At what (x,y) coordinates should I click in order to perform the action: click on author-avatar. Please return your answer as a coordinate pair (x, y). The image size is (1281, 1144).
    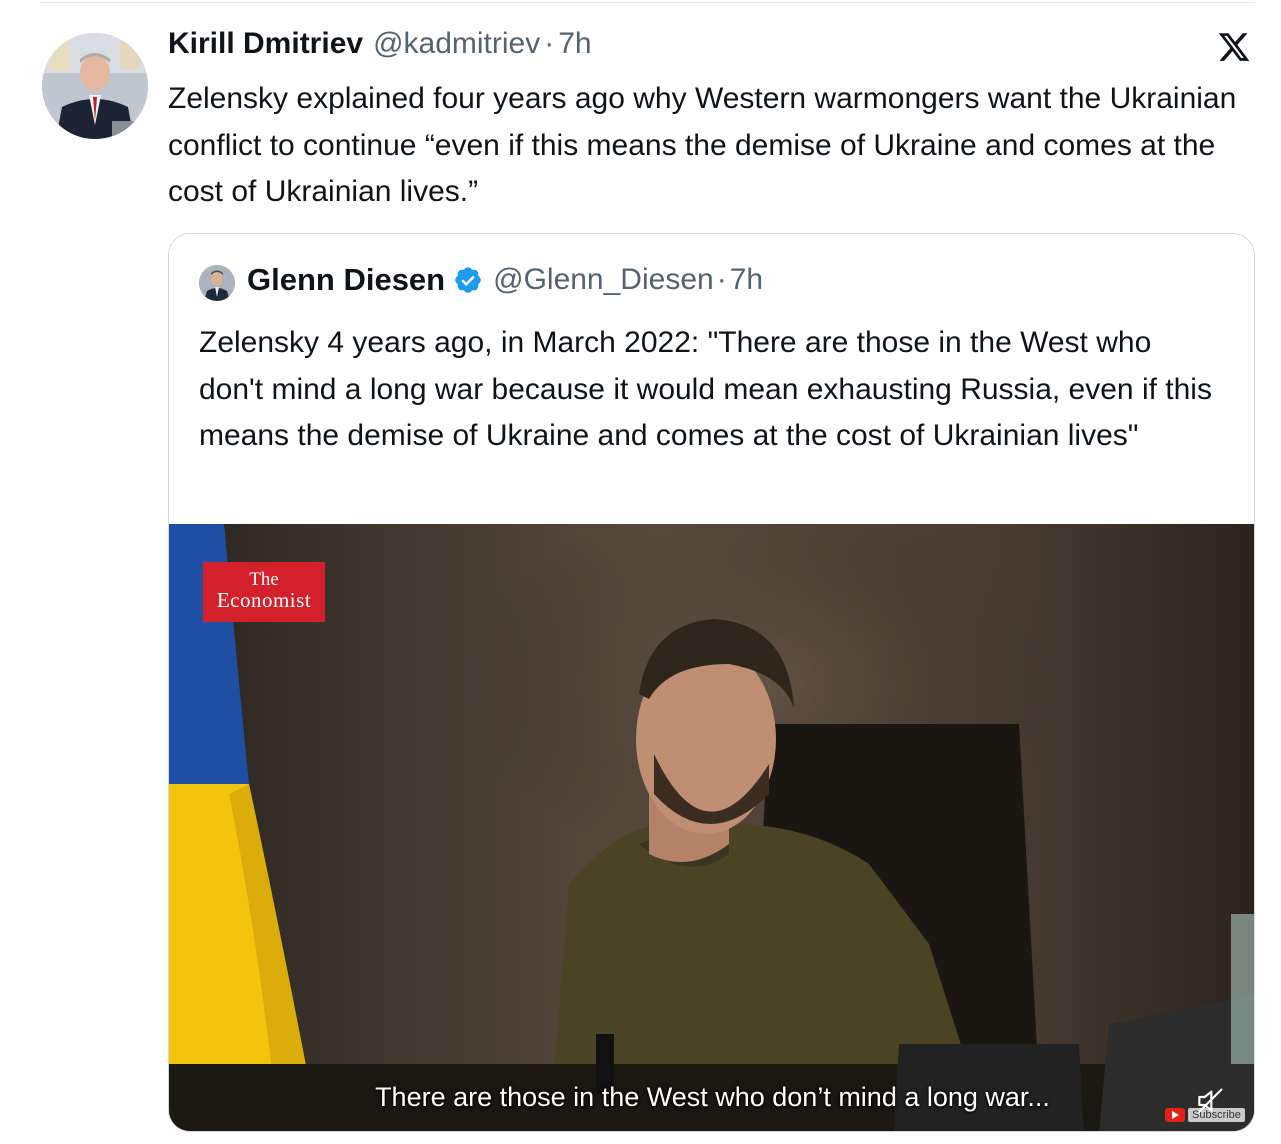
    Looking at the image, I should click on (95, 86).